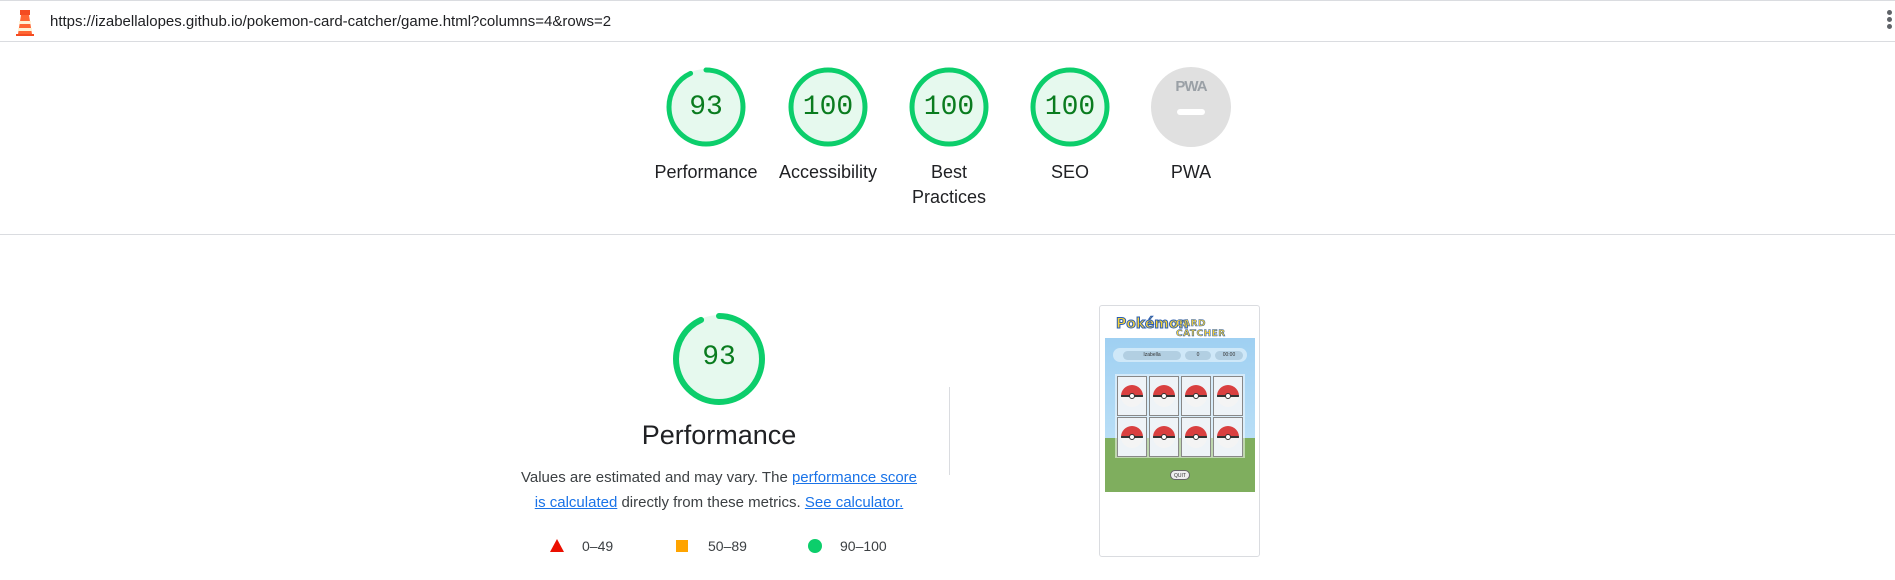  What do you see at coordinates (1191, 86) in the screenshot?
I see `pwa-badge-text: PWA` at bounding box center [1191, 86].